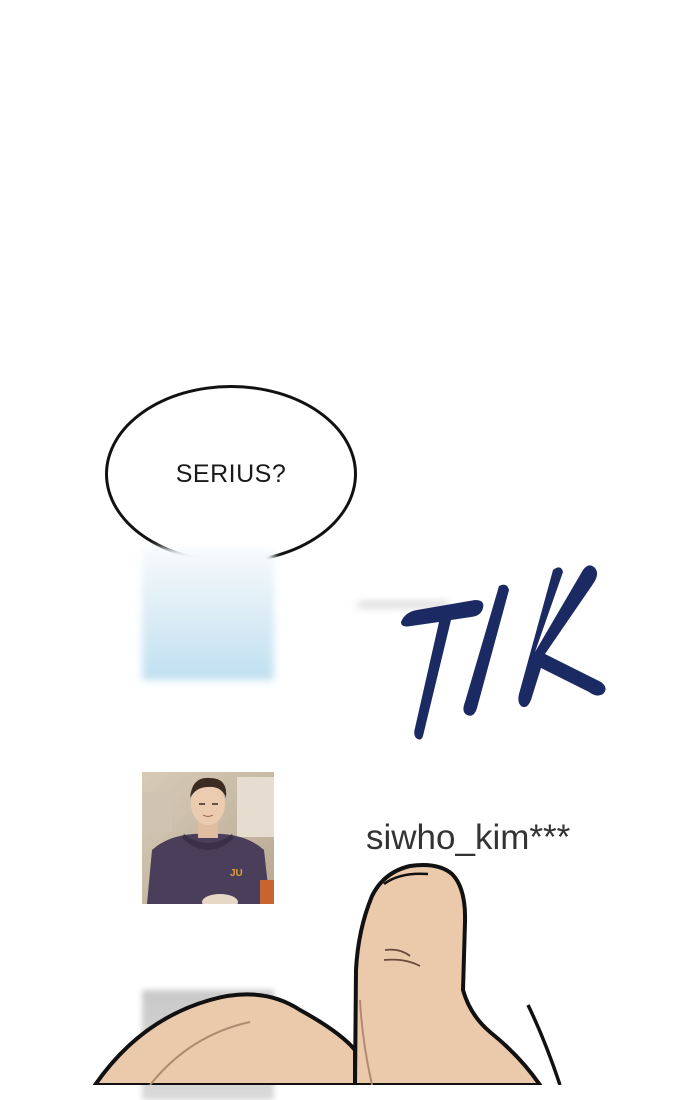 The height and width of the screenshot is (1100, 700). I want to click on speech-bubble-text: SERIUS?, so click(231, 473).